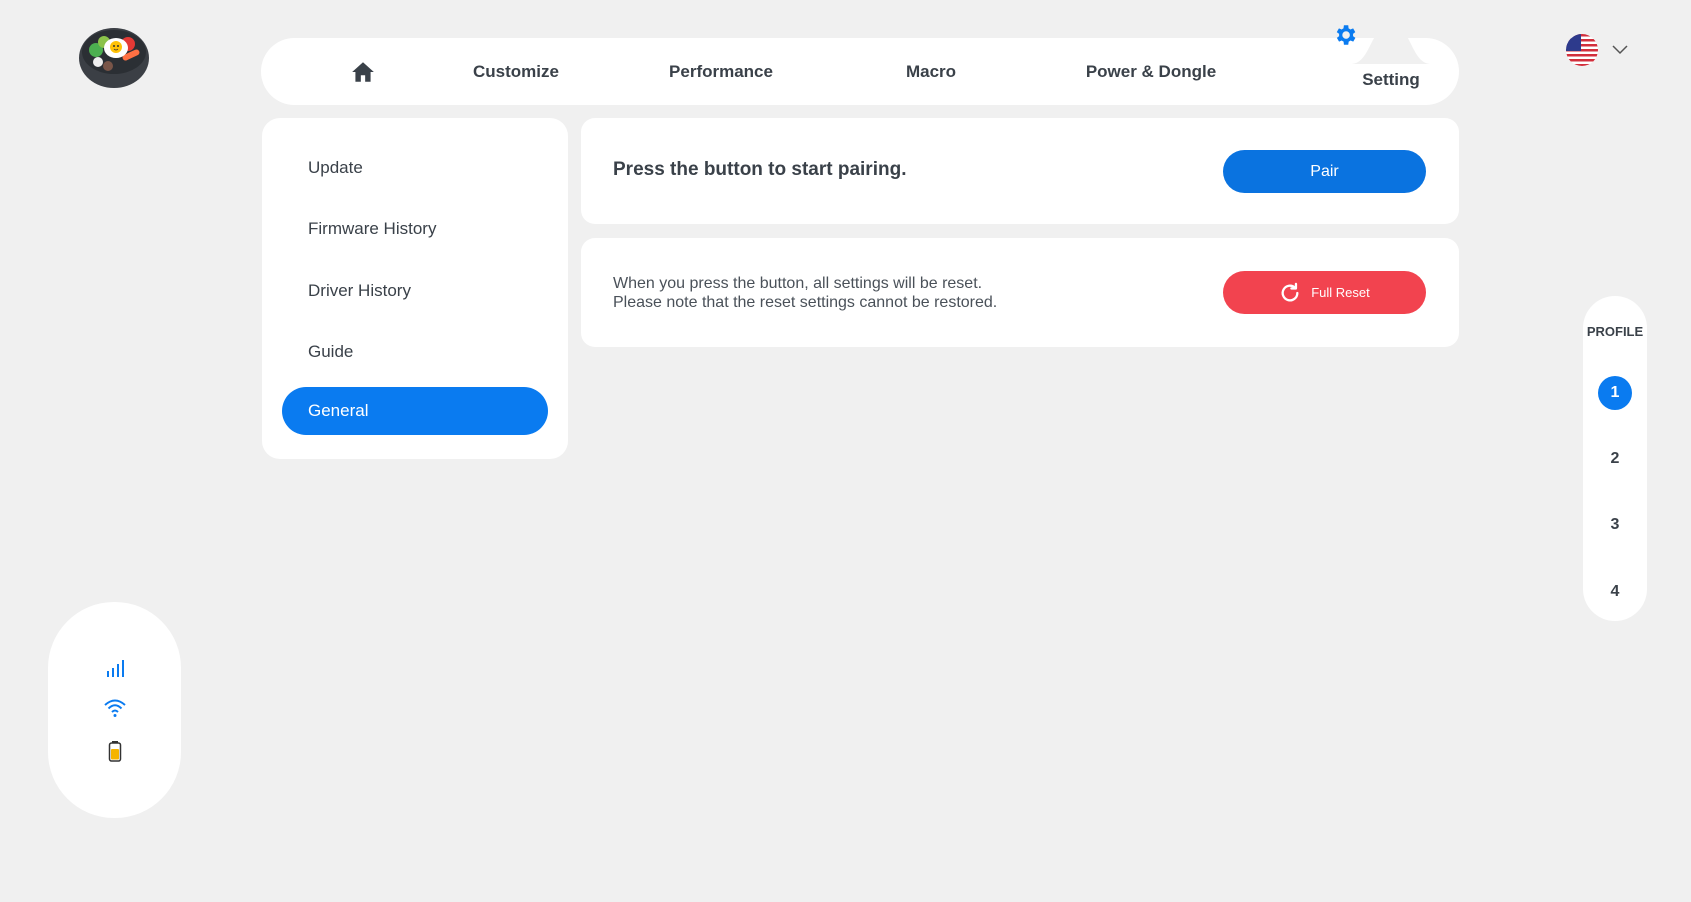 This screenshot has width=1691, height=902. I want to click on profile-4: 4, so click(1615, 592).